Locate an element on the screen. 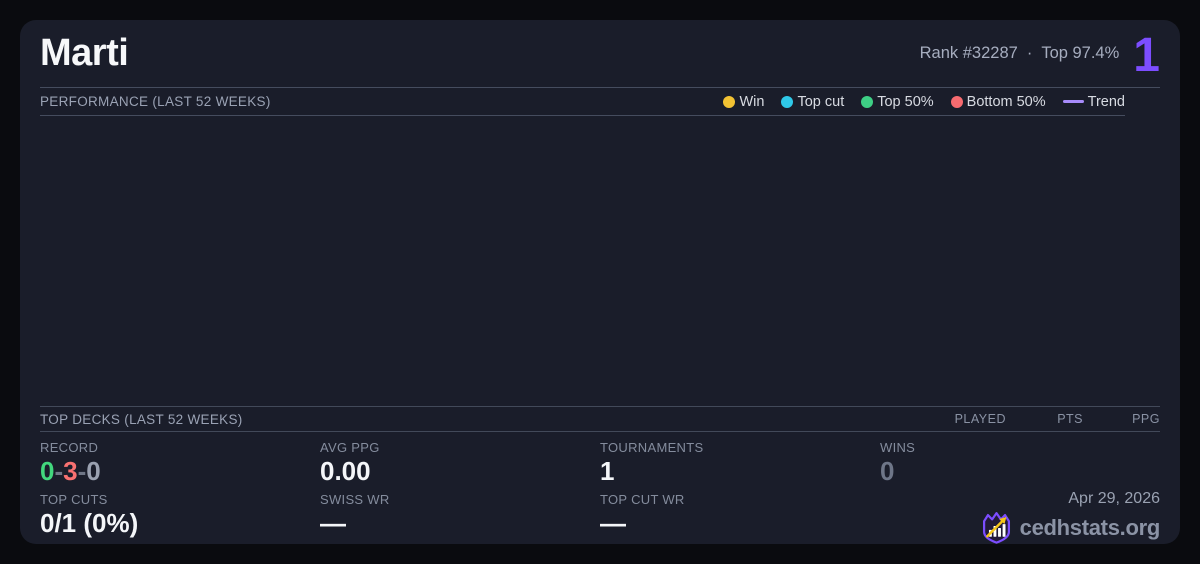 The height and width of the screenshot is (564, 1200). top50-dot-icon is located at coordinates (867, 101).